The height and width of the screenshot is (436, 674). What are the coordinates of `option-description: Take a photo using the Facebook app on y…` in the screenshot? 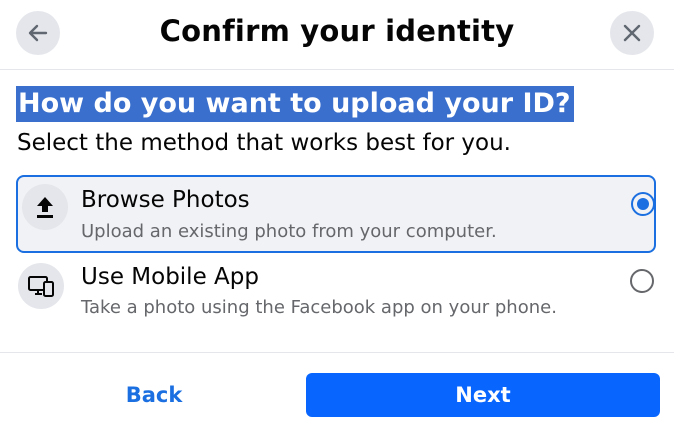 It's located at (319, 307).